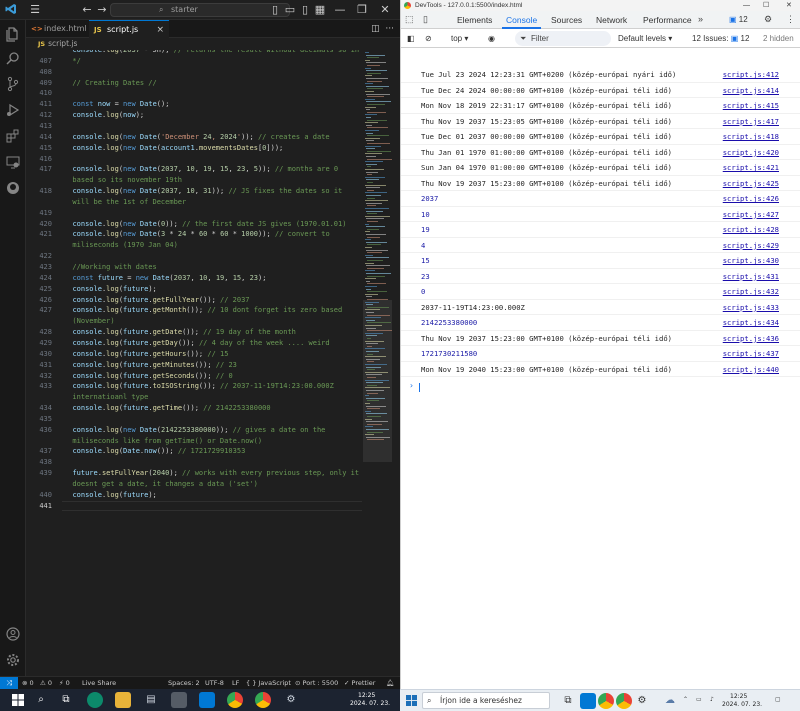  Describe the element at coordinates (751, 90) in the screenshot. I see `source-link: script.js:414` at that location.